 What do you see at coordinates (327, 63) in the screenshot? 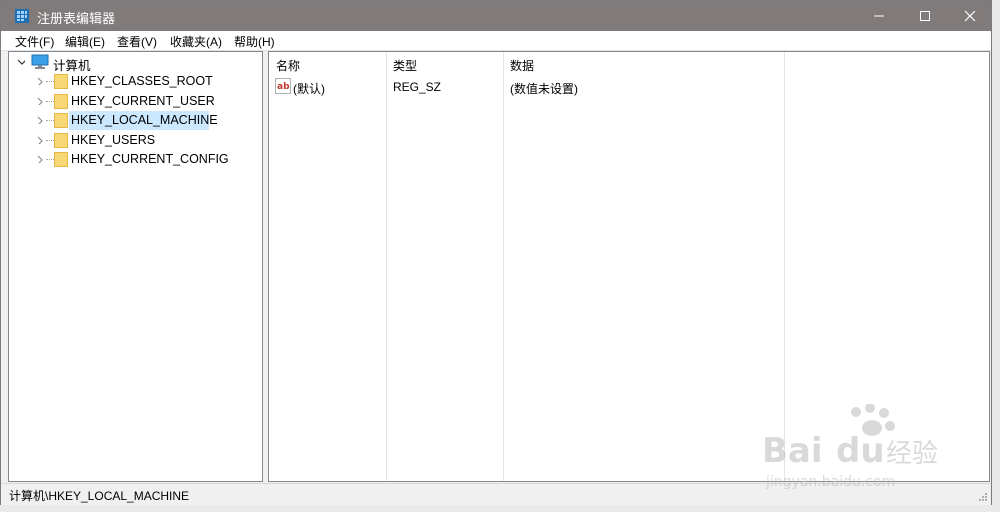
I see `column-header-name: 名称` at bounding box center [327, 63].